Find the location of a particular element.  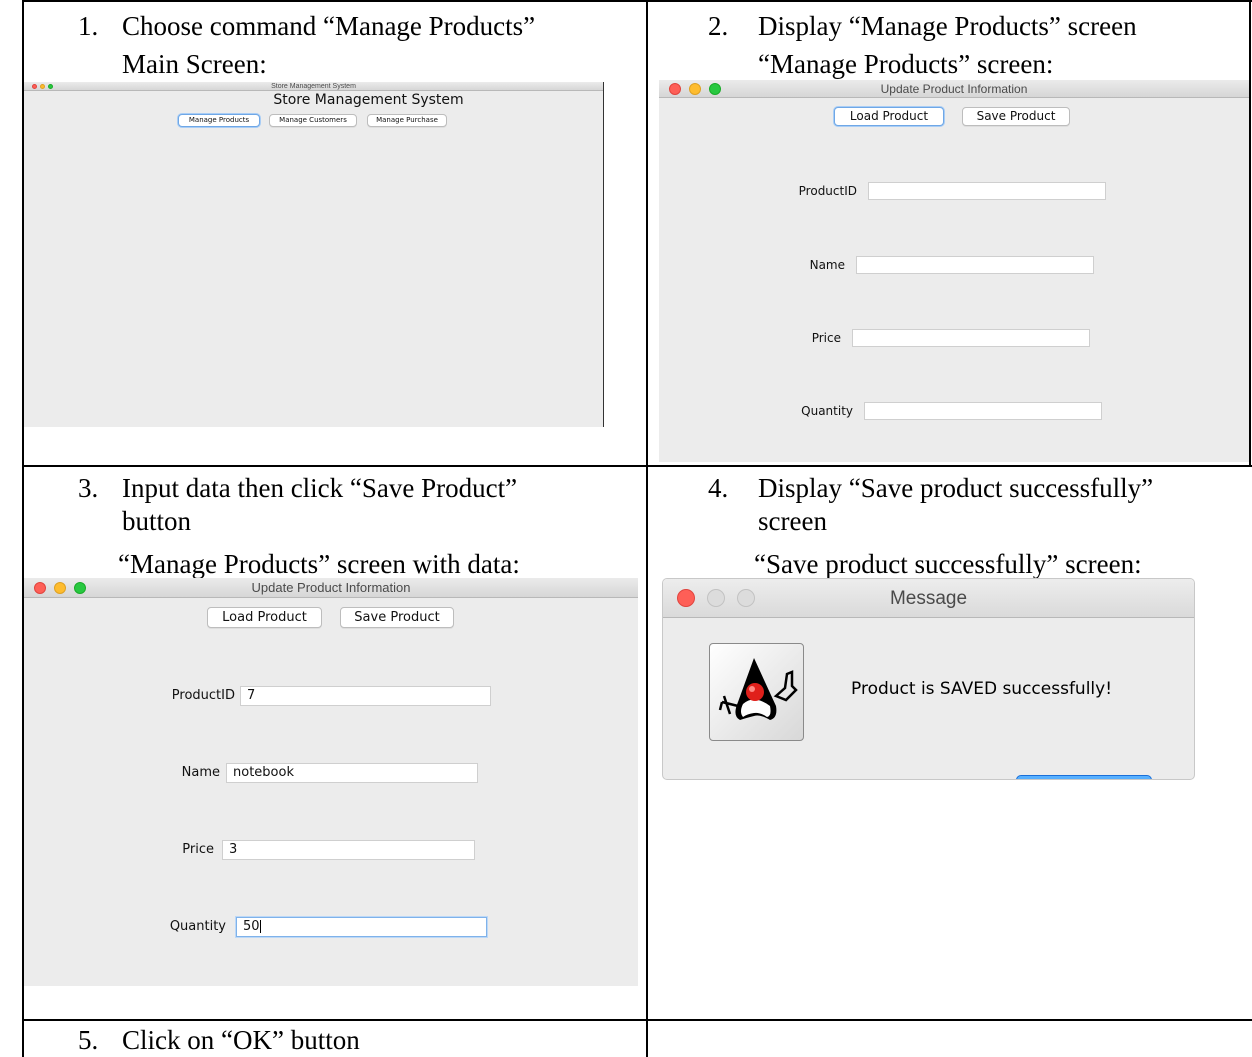

window-titlebar: Message is located at coordinates (928, 598).